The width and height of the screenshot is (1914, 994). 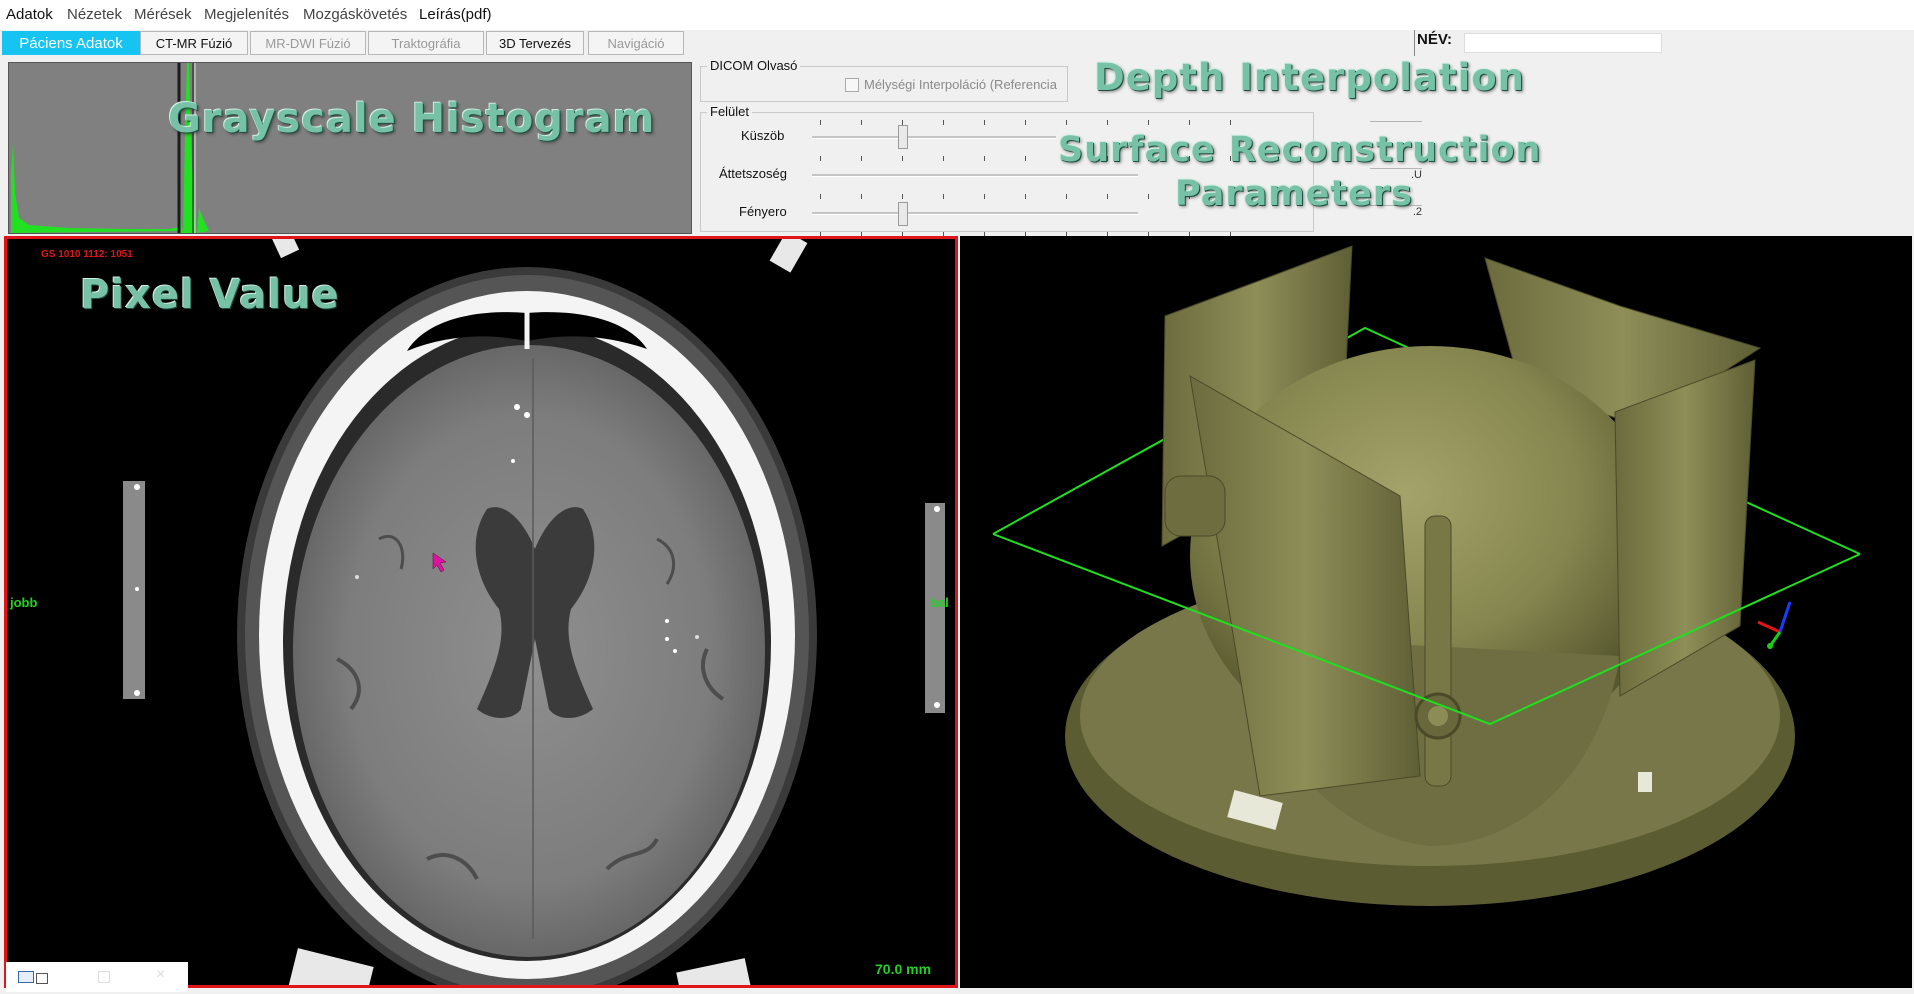 I want to click on orientation-label-left: bal, so click(x=939, y=602).